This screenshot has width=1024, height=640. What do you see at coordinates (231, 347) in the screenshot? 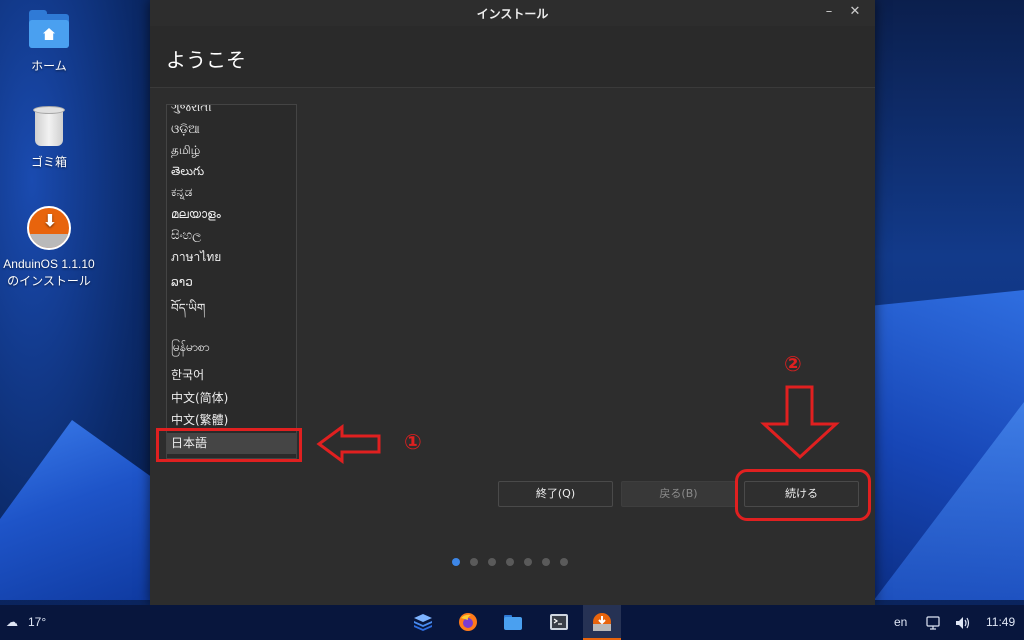
I see `language-item: မြန်မာစာ` at bounding box center [231, 347].